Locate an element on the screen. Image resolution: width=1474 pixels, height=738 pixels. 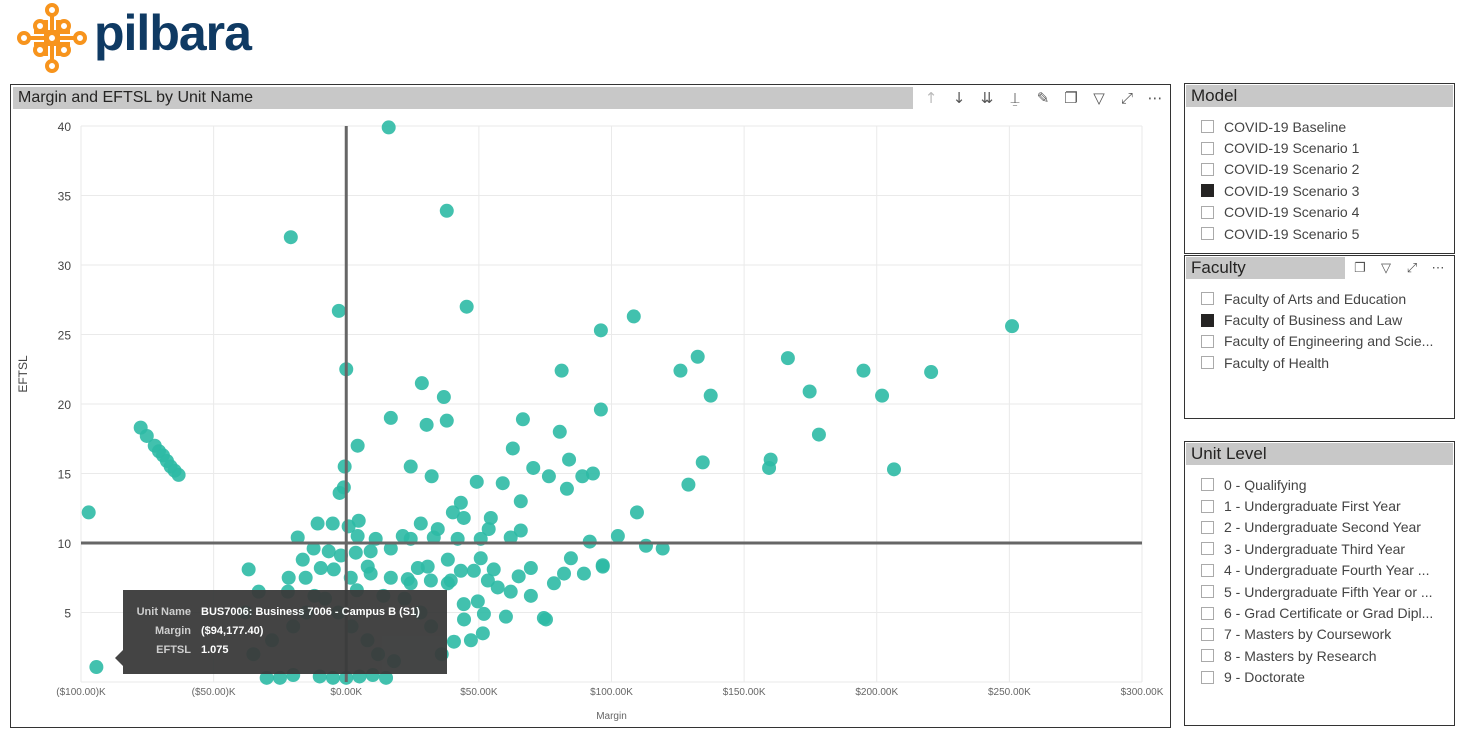
slicer-item: 1 - Undergraduate First Year is located at coordinates (1319, 505).